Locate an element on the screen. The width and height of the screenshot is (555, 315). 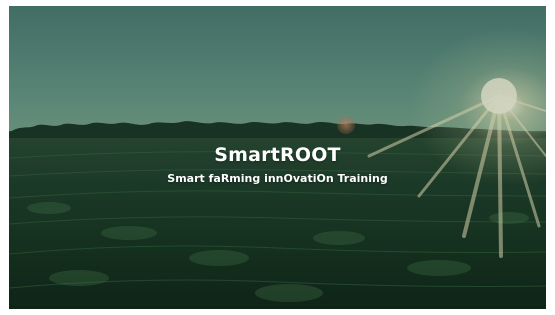
slide-subtitle: Smart faRming innOvatiOn Training is located at coordinates (277, 178).